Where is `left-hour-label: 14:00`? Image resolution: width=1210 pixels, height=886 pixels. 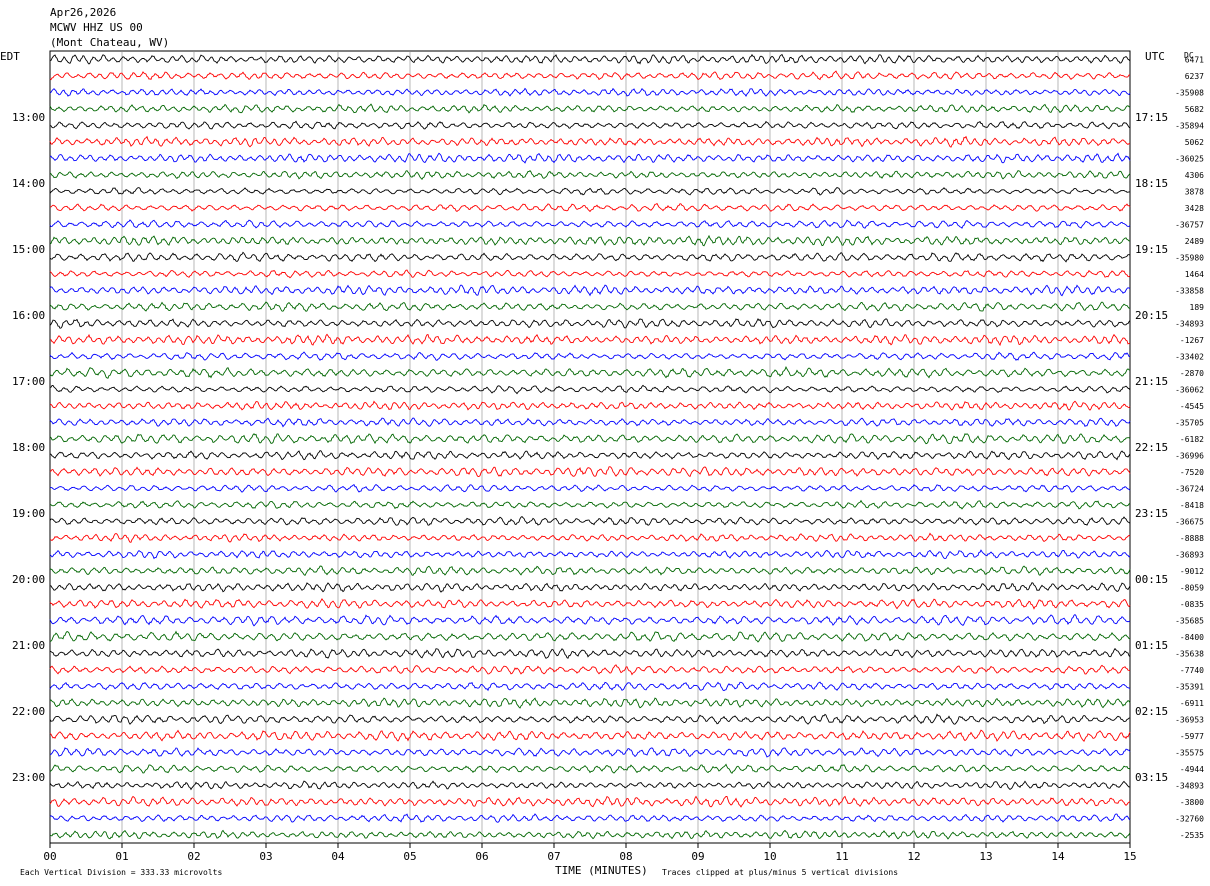 left-hour-label: 14:00 is located at coordinates (28, 183).